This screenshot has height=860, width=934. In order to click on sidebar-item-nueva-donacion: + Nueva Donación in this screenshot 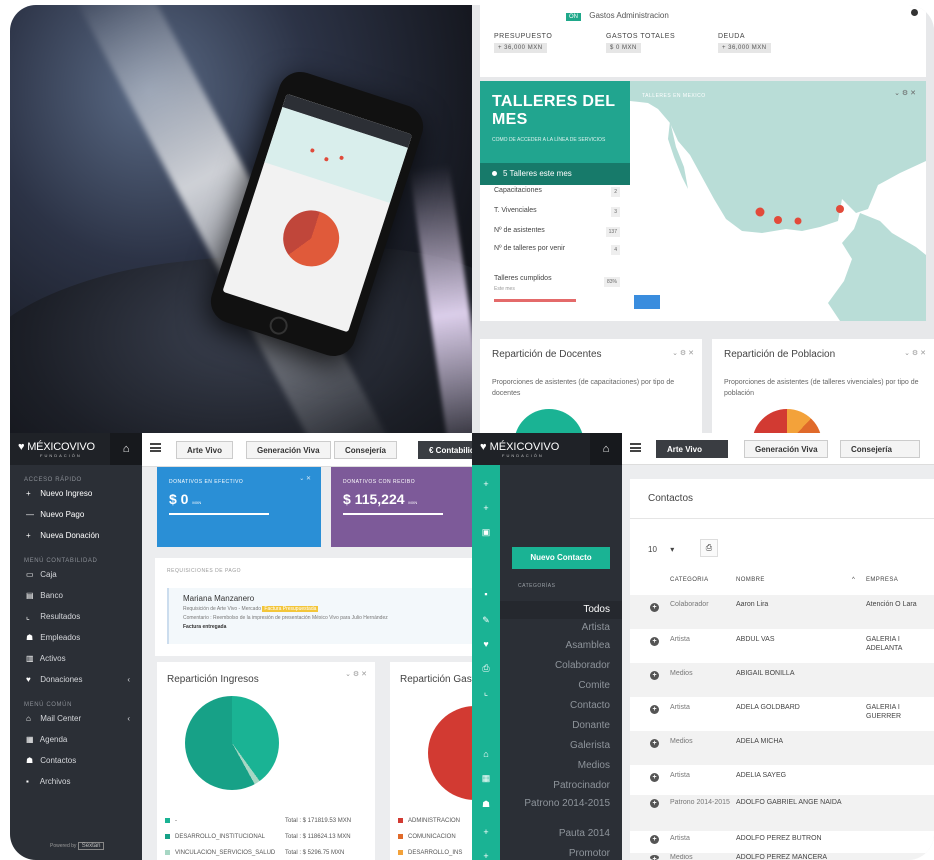, I will do `click(76, 535)`.